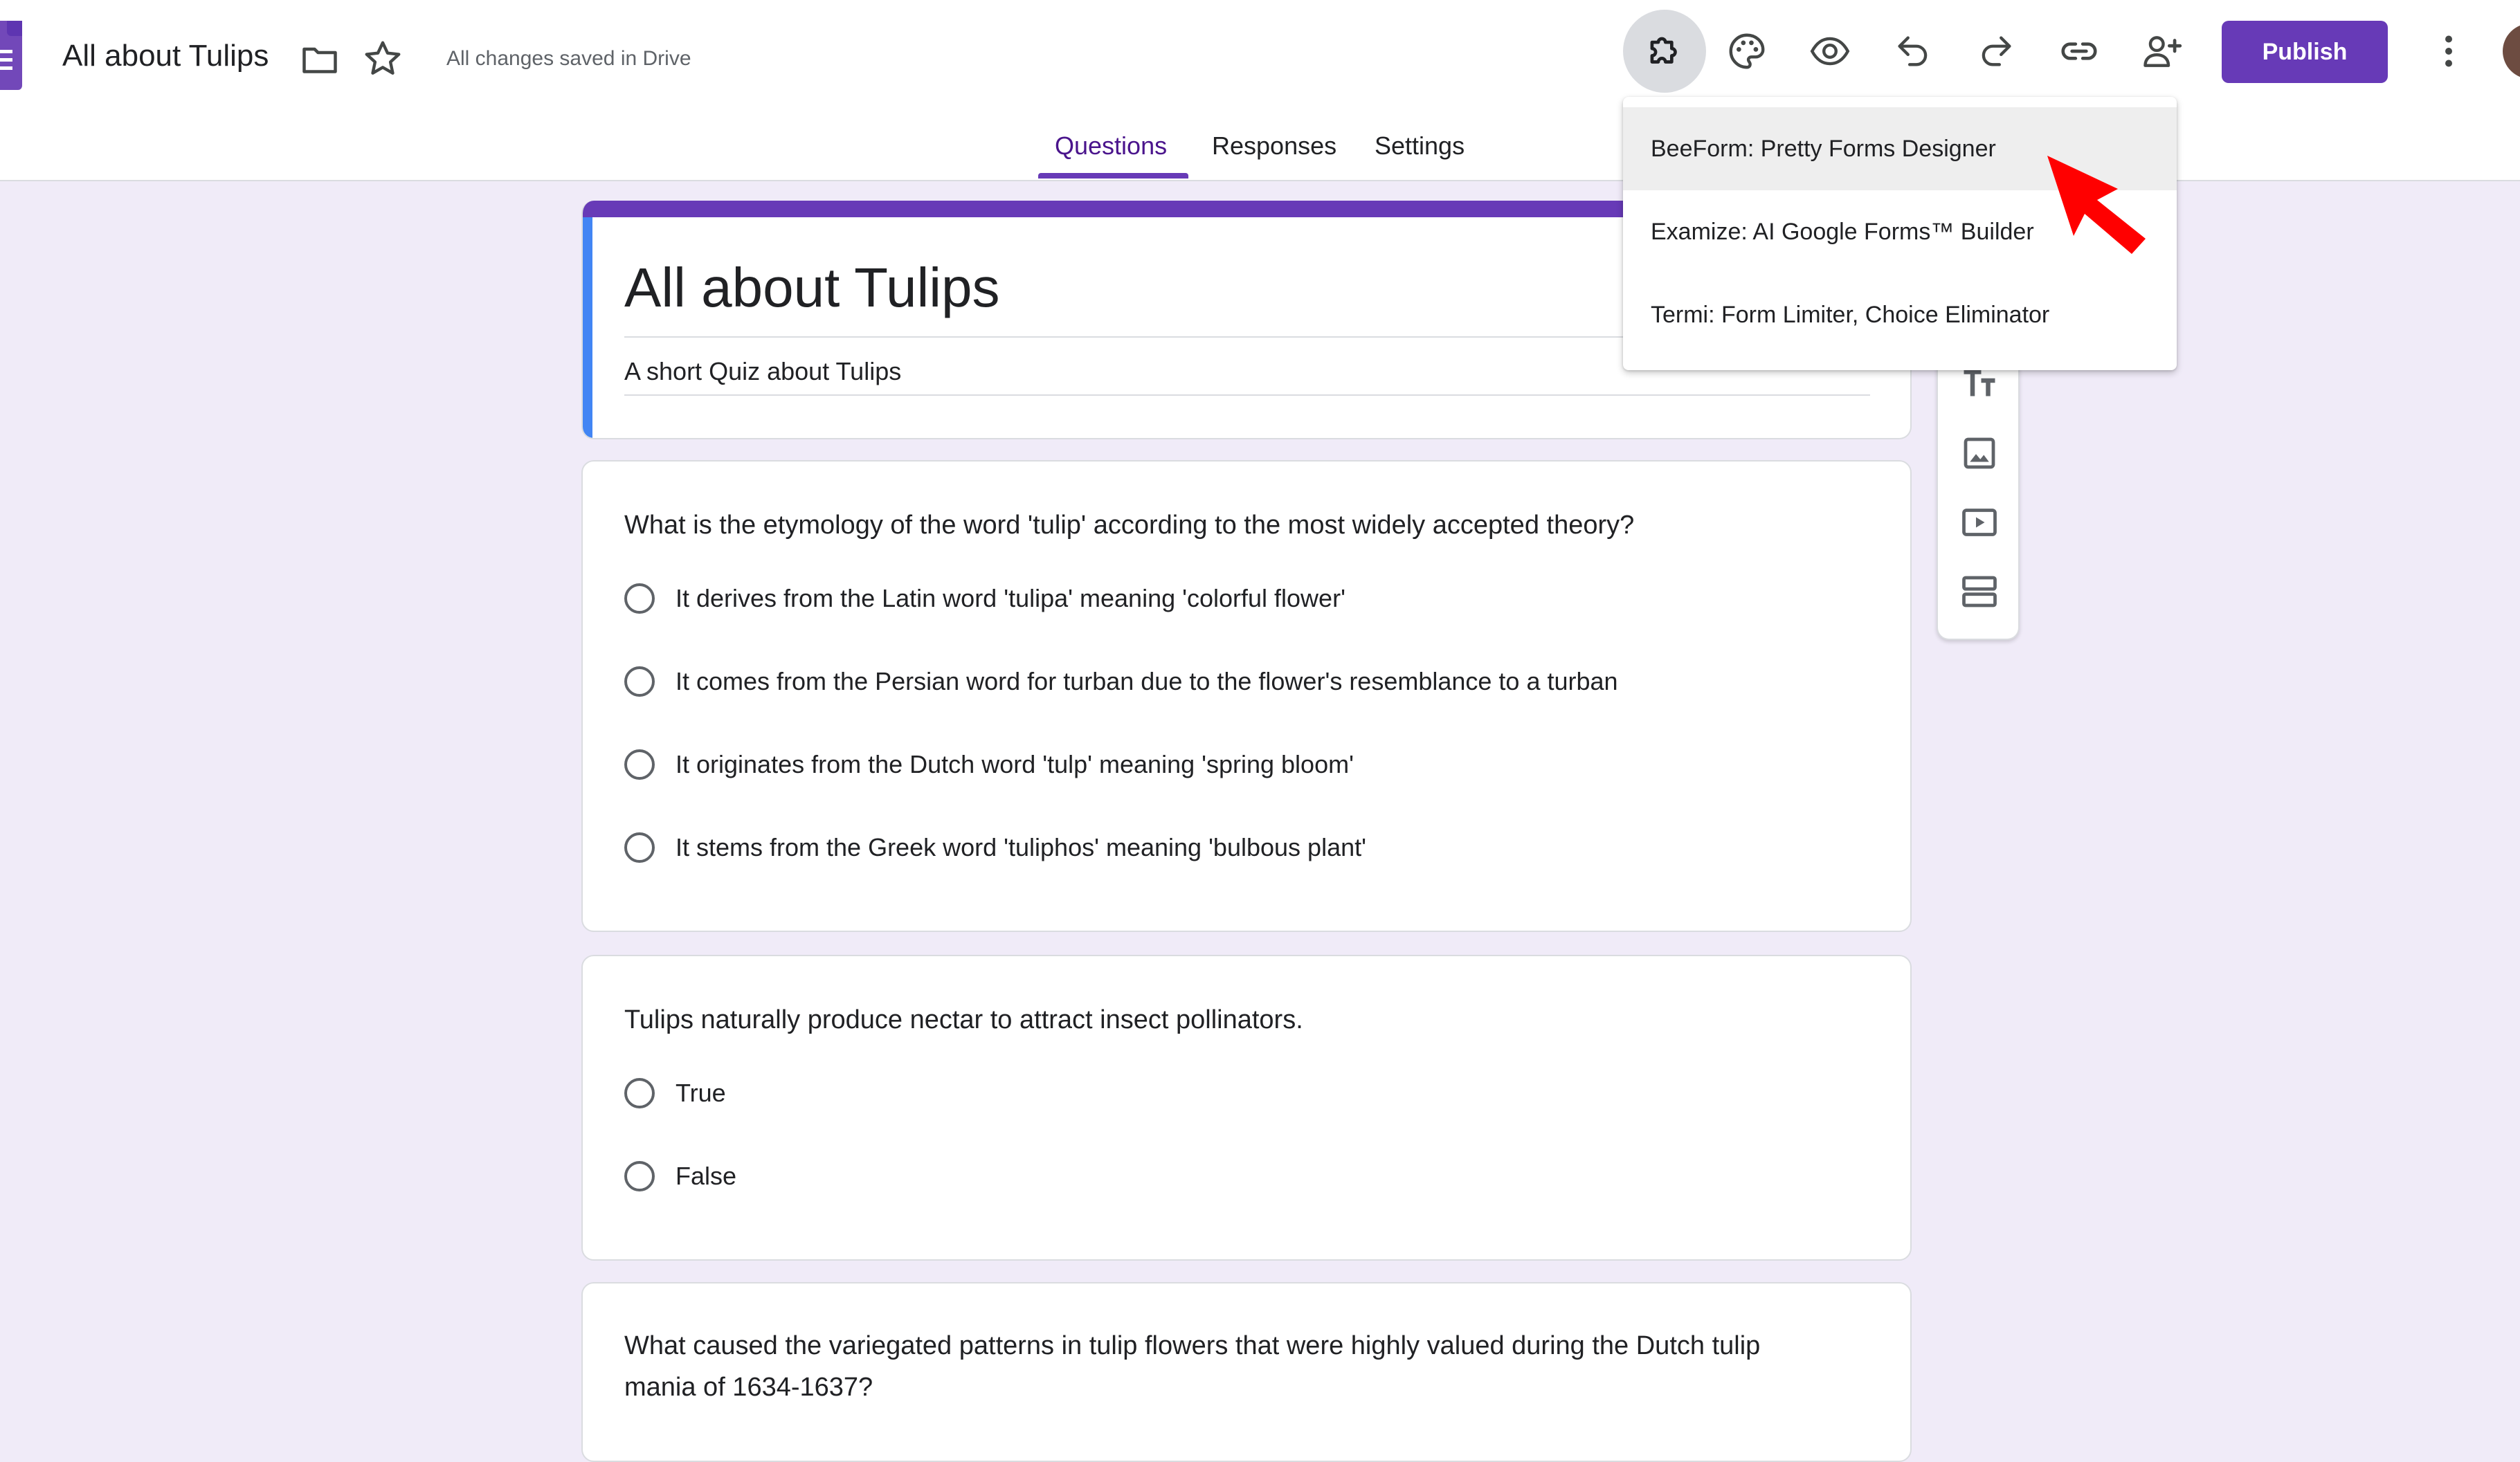  Describe the element at coordinates (1113, 176) in the screenshot. I see `active-tab-indicator` at that location.